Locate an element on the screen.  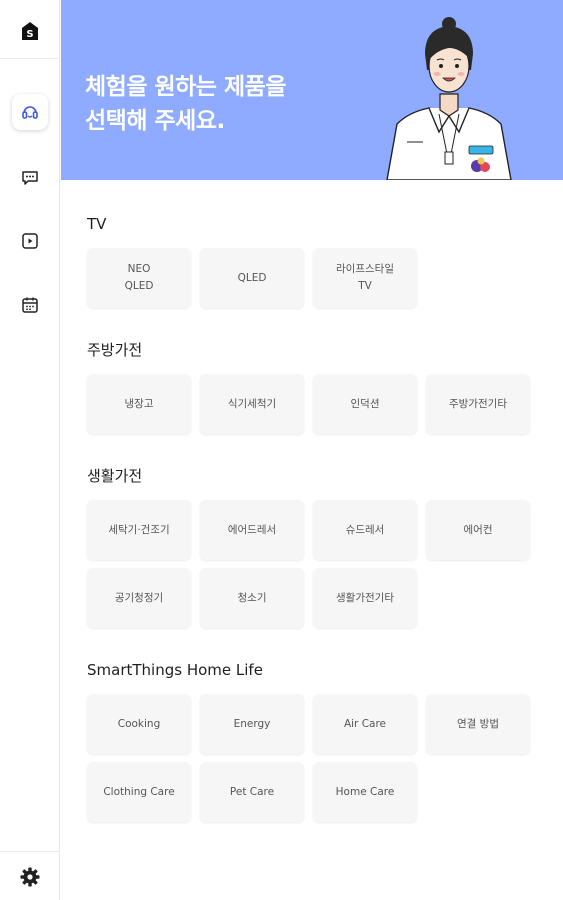
category-card: Home Care is located at coordinates (365, 792).